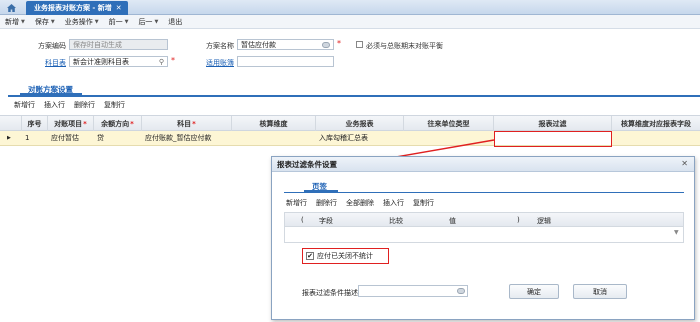 Image resolution: width=700 pixels, height=322 pixels. I want to click on scheme-name-value: 暂估应付款, so click(258, 44).